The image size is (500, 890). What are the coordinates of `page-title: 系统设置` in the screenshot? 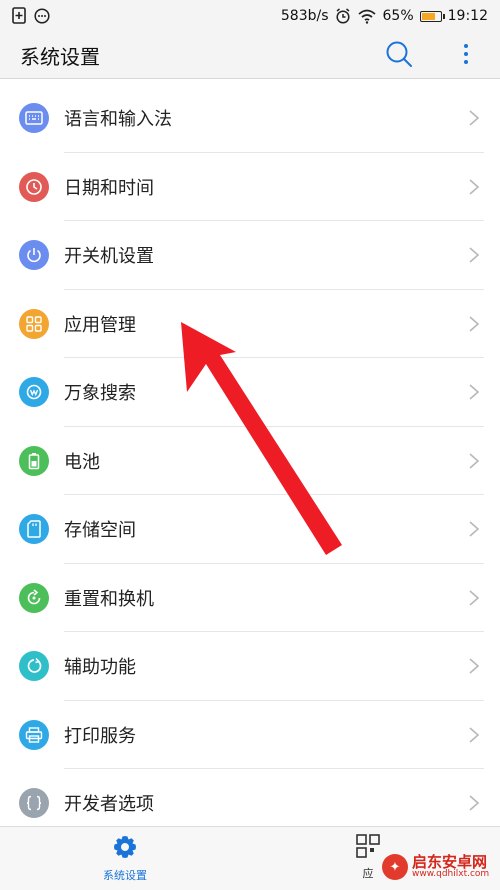 It's located at (60, 57).